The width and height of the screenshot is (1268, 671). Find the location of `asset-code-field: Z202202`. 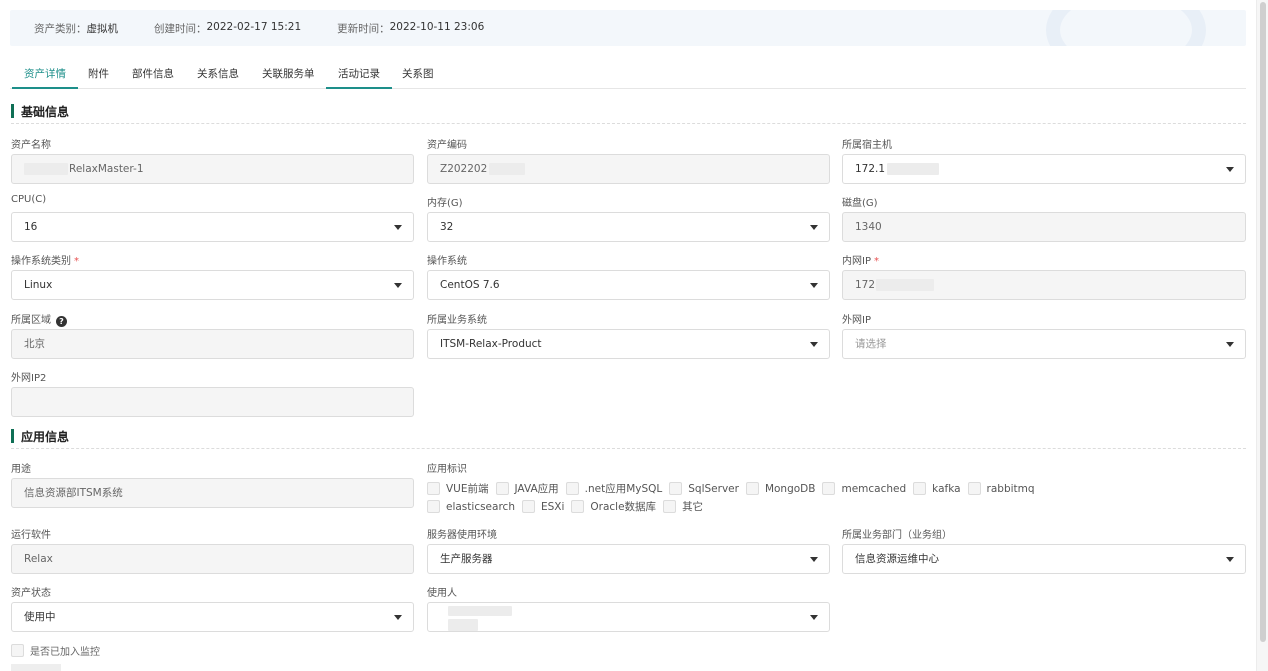

asset-code-field: Z202202 is located at coordinates (628, 169).